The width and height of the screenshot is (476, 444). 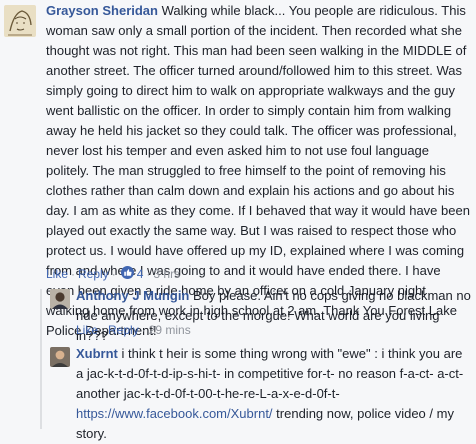 I want to click on reaction-badge, so click(x=127, y=274).